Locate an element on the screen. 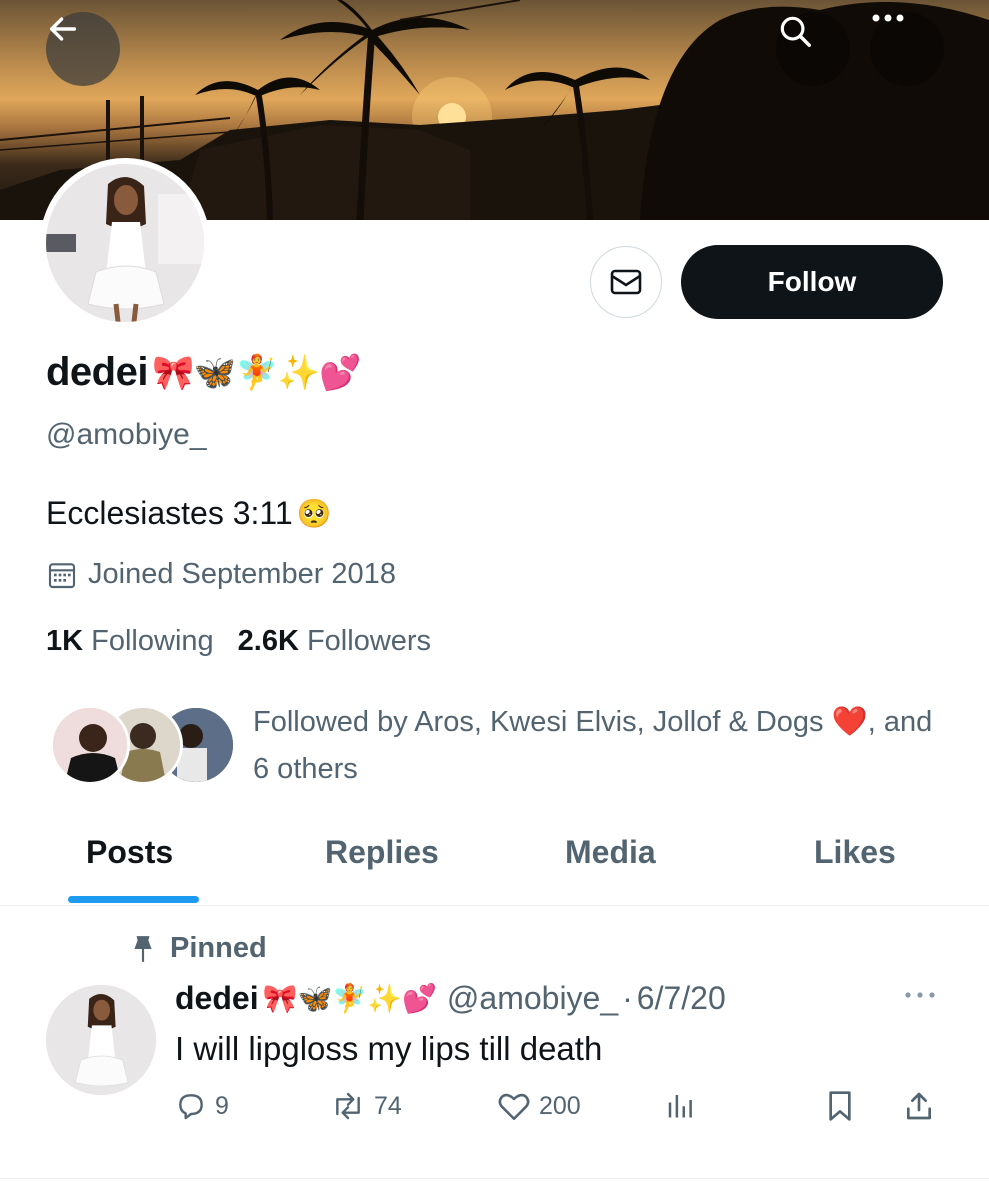 This screenshot has width=989, height=1200. like-count: 200 is located at coordinates (560, 1105).